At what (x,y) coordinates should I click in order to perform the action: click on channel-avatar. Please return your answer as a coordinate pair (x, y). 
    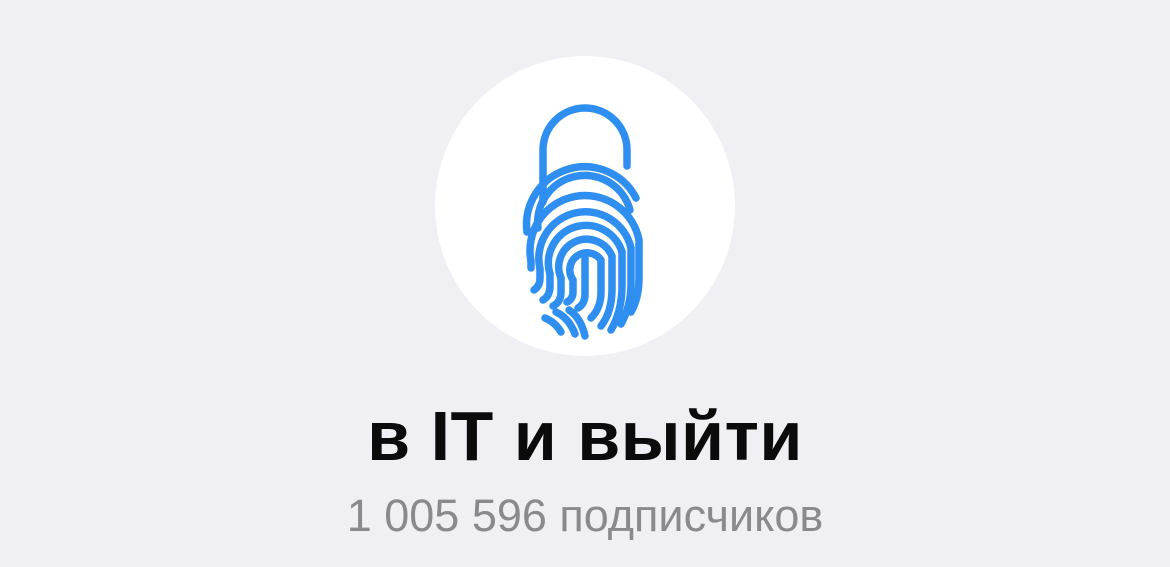
    Looking at the image, I should click on (585, 206).